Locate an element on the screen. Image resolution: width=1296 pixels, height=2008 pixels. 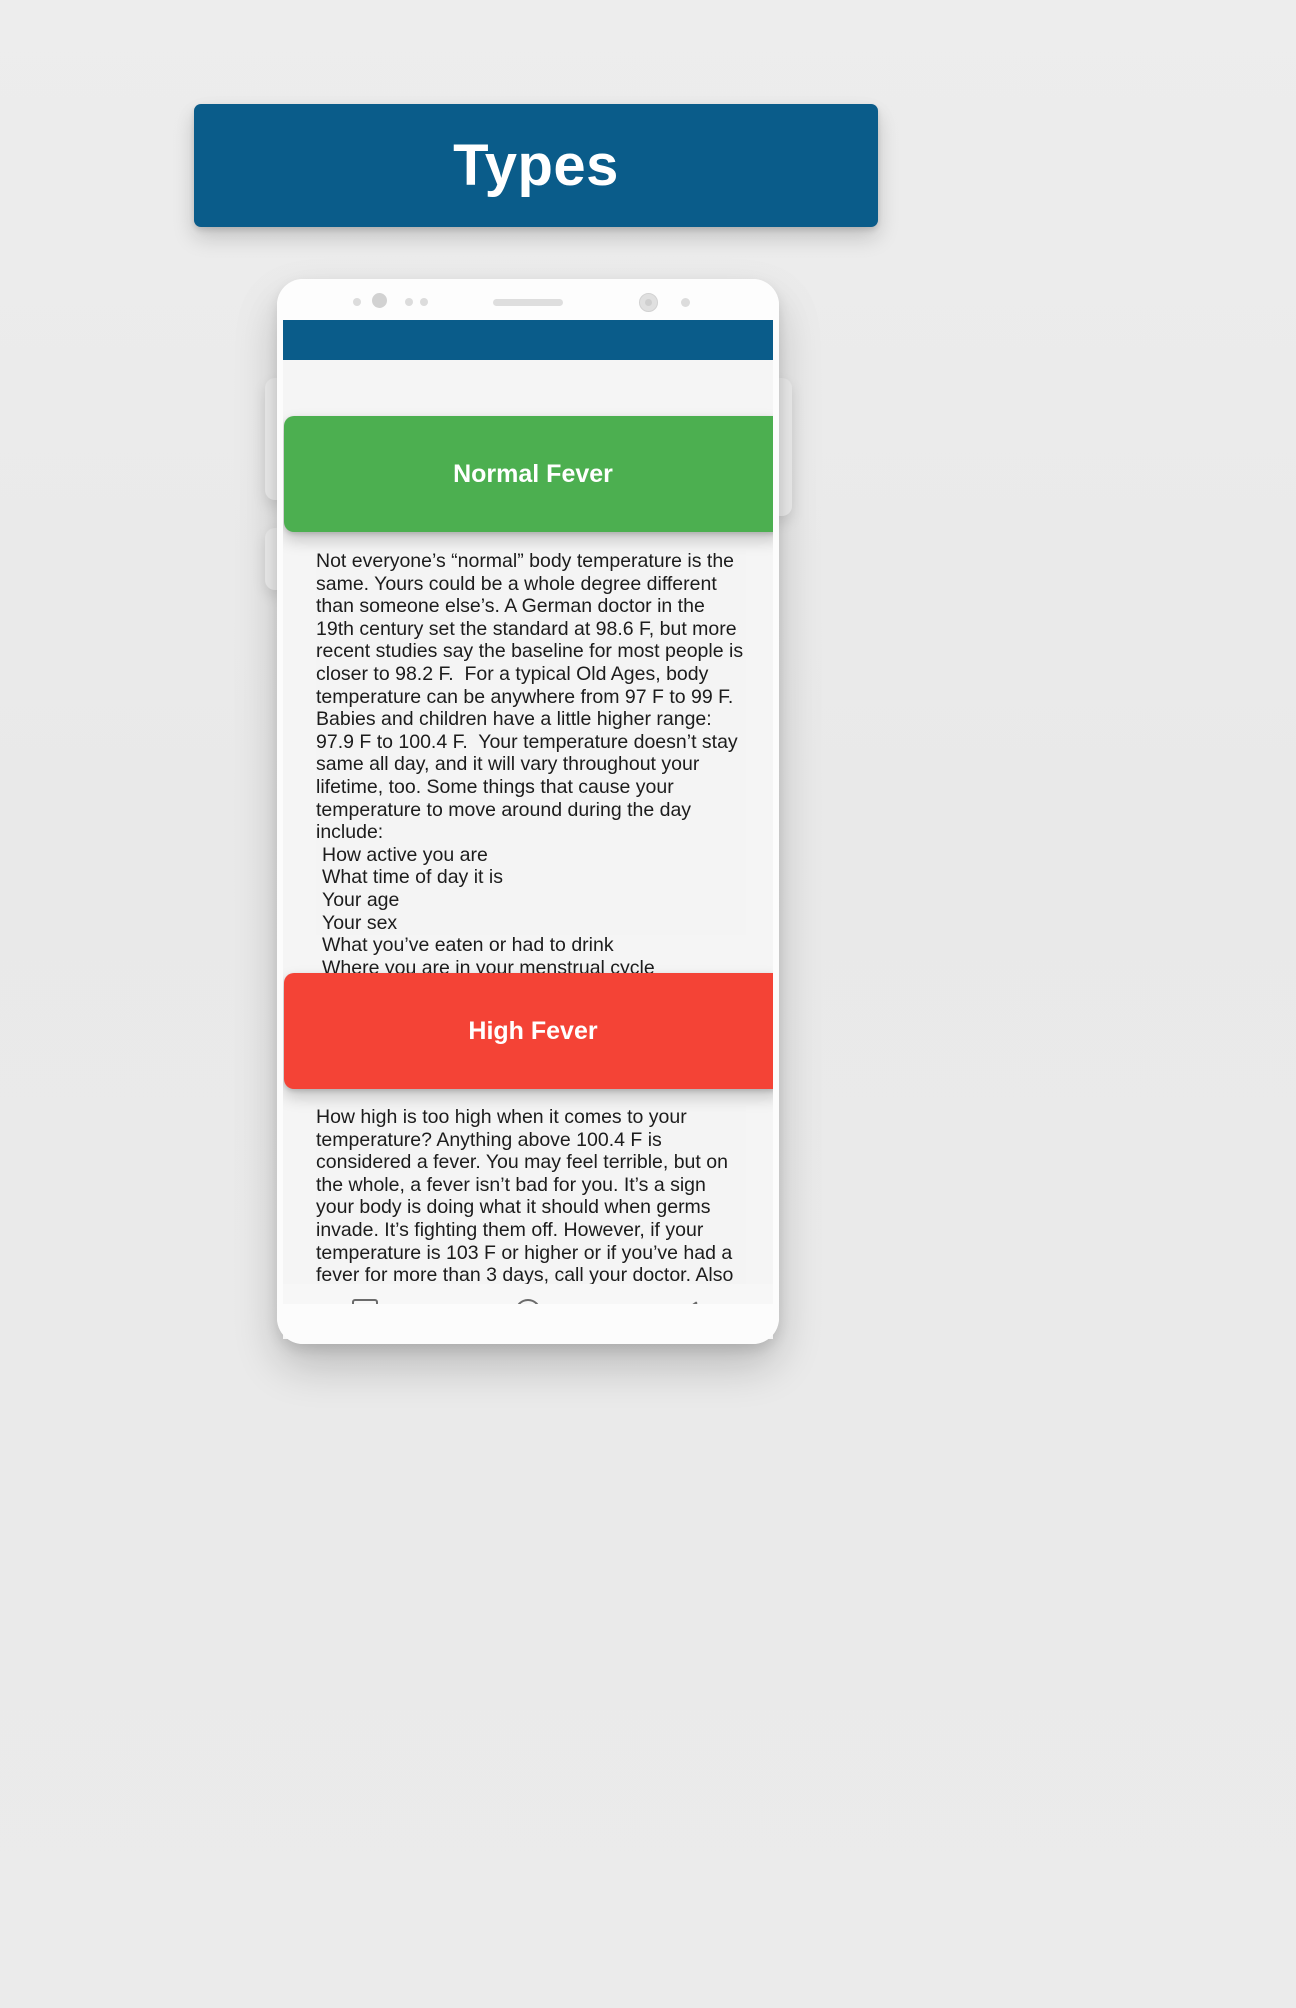
list-item: What time of day it is is located at coordinates (412, 877).